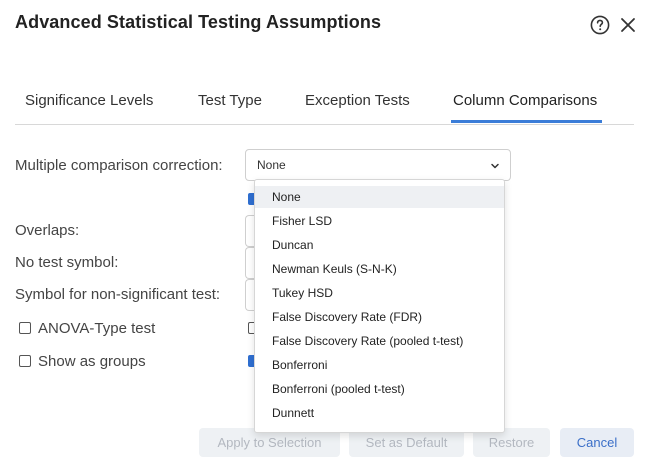 The image size is (647, 470). I want to click on dropdown-option-bonferroni: Bonferroni, so click(379, 365).